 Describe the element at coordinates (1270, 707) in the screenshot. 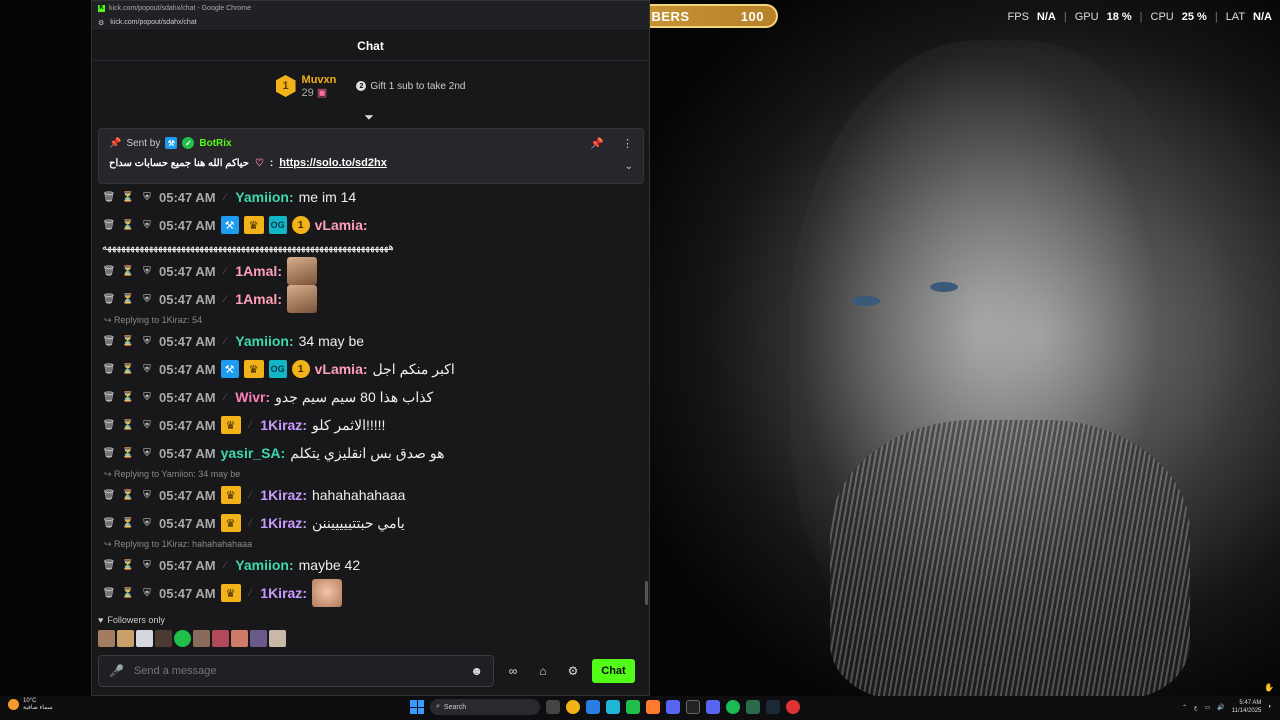

I see `notifications-icon: ◐` at that location.